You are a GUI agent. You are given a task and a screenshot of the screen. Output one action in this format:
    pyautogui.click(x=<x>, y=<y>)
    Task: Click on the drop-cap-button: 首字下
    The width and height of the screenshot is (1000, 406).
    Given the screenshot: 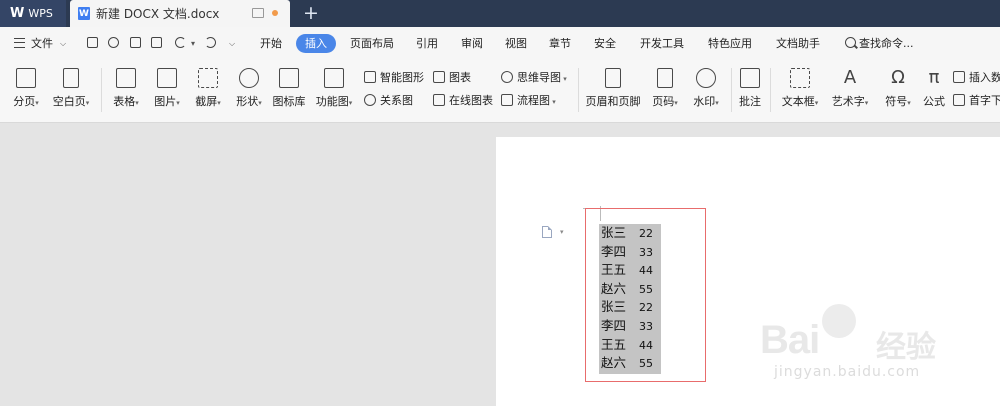 What is the action you would take?
    pyautogui.click(x=976, y=101)
    